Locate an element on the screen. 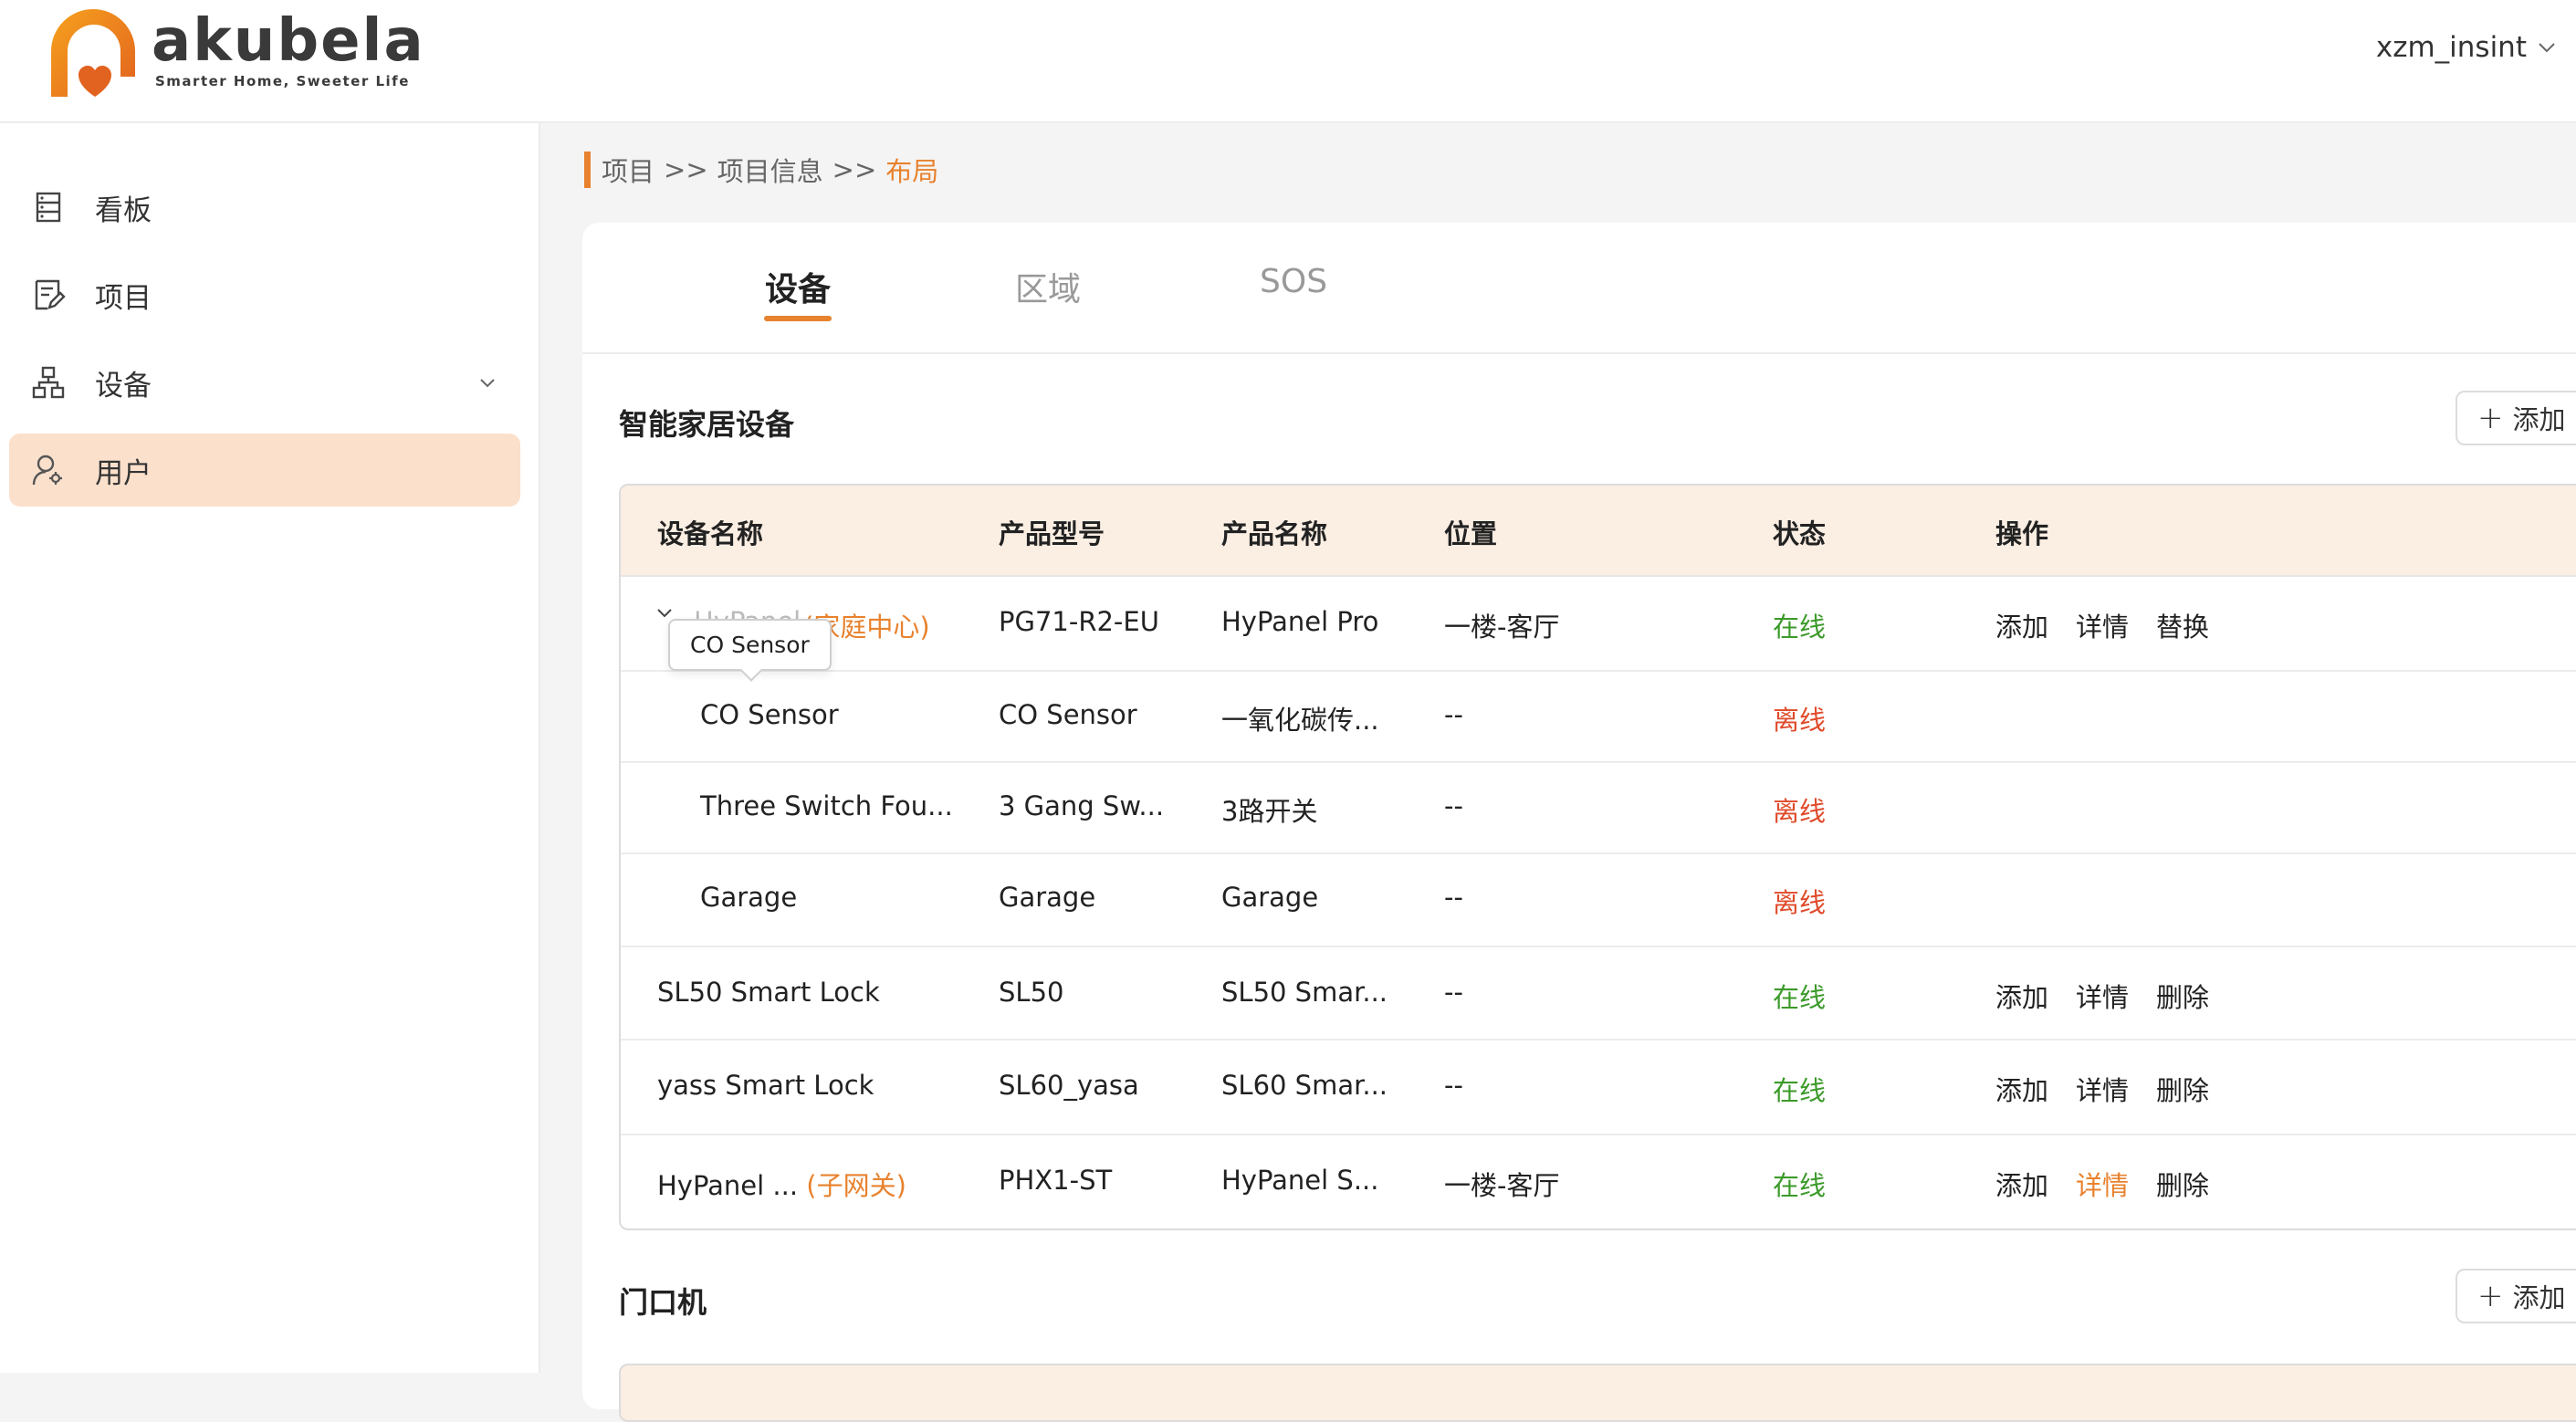 This screenshot has width=2576, height=1422. sidebar-item-label: 项目 is located at coordinates (124, 298).